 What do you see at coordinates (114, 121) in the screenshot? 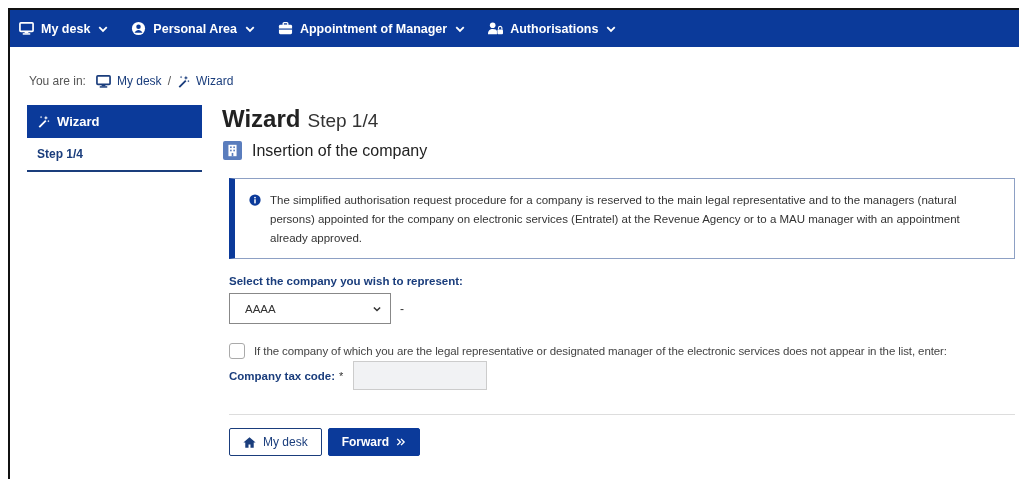
I see `sidebar-header: Wizard` at bounding box center [114, 121].